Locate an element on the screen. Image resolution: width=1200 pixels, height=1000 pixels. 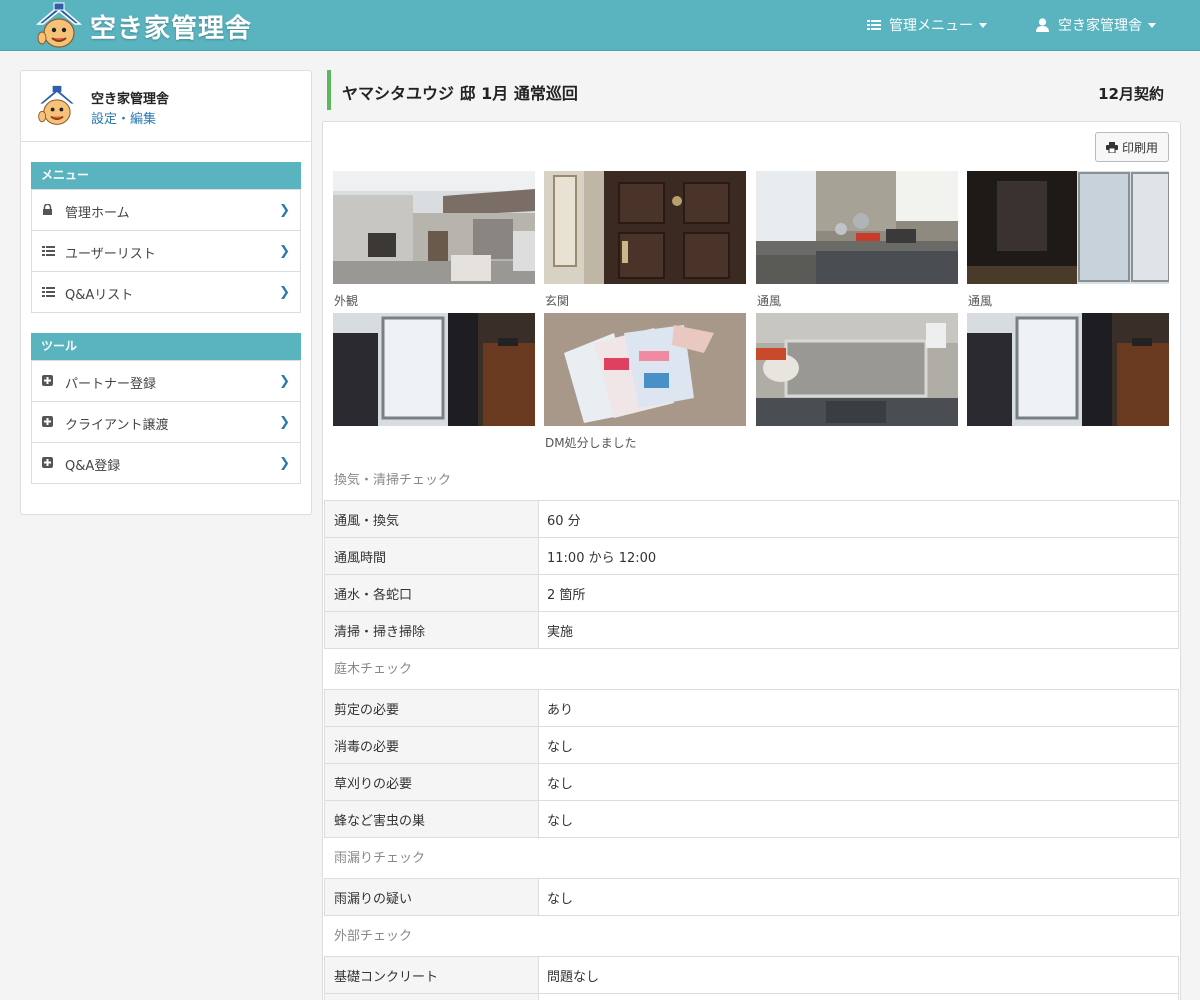
photo-dm-disposal is located at coordinates (645, 369).